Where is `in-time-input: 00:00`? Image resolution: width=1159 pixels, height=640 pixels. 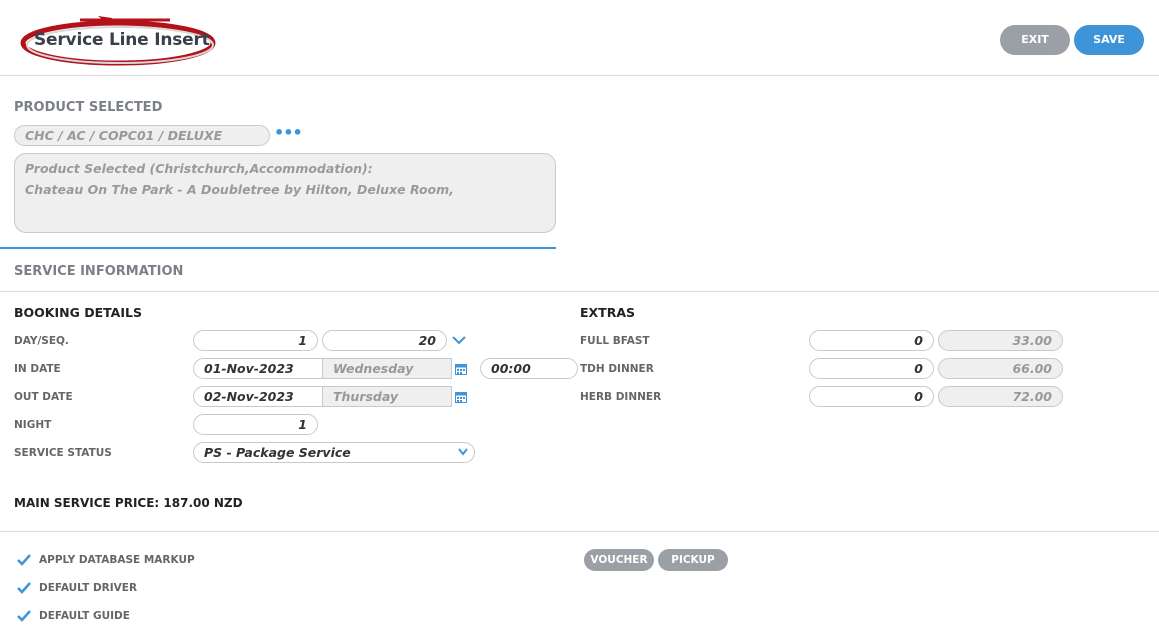 in-time-input: 00:00 is located at coordinates (529, 368).